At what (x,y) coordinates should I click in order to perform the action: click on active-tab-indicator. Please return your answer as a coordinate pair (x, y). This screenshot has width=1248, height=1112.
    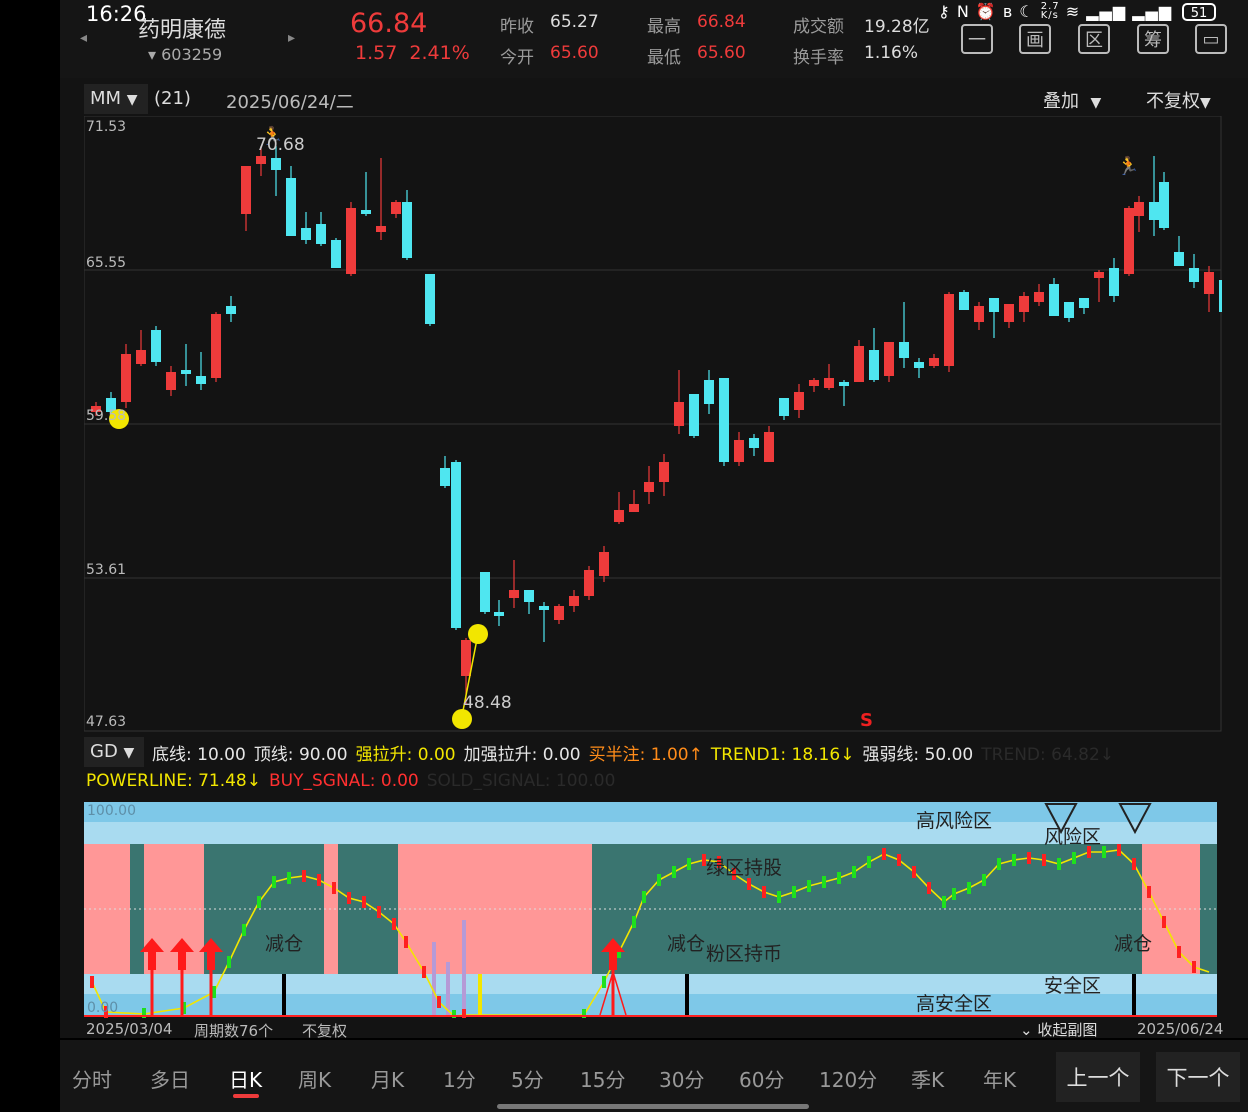
    Looking at the image, I should click on (246, 1096).